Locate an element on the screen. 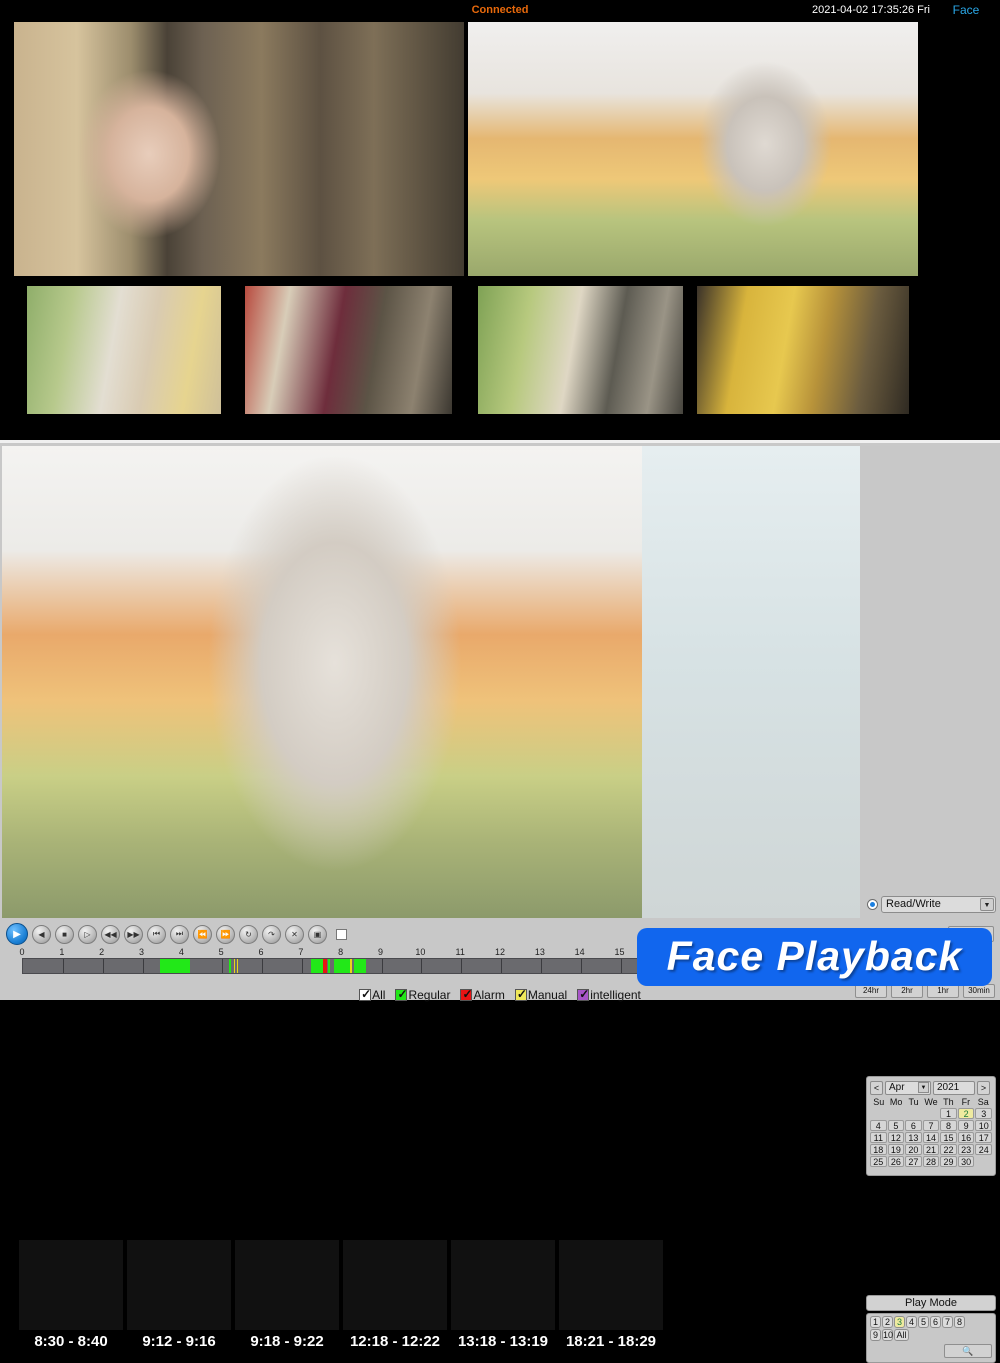 This screenshot has width=1000, height=1363. calendar-day: 7 is located at coordinates (931, 1125).